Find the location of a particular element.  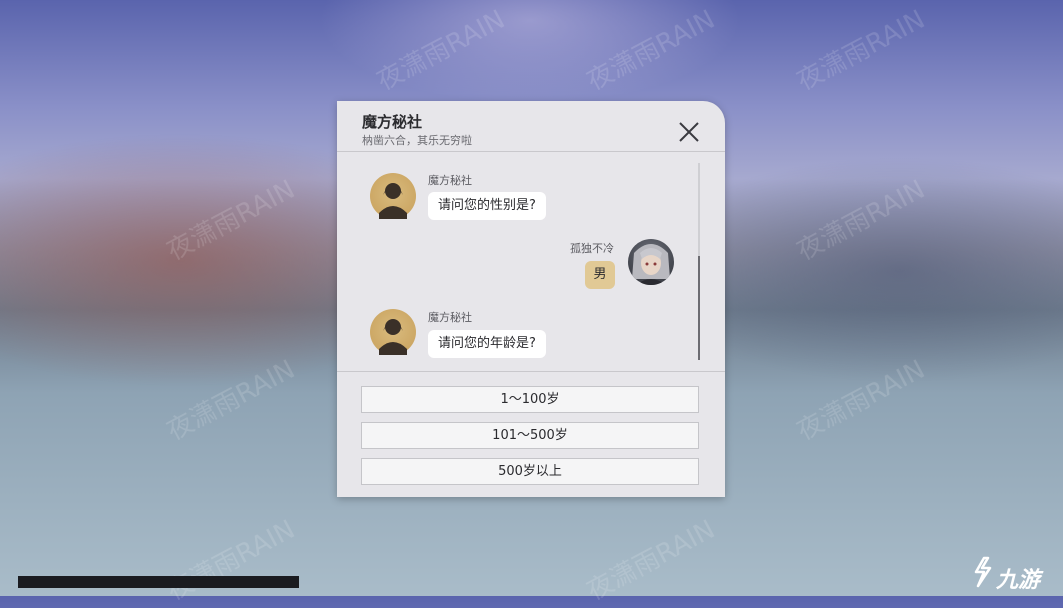

player-message-bubble: 男 is located at coordinates (600, 275).